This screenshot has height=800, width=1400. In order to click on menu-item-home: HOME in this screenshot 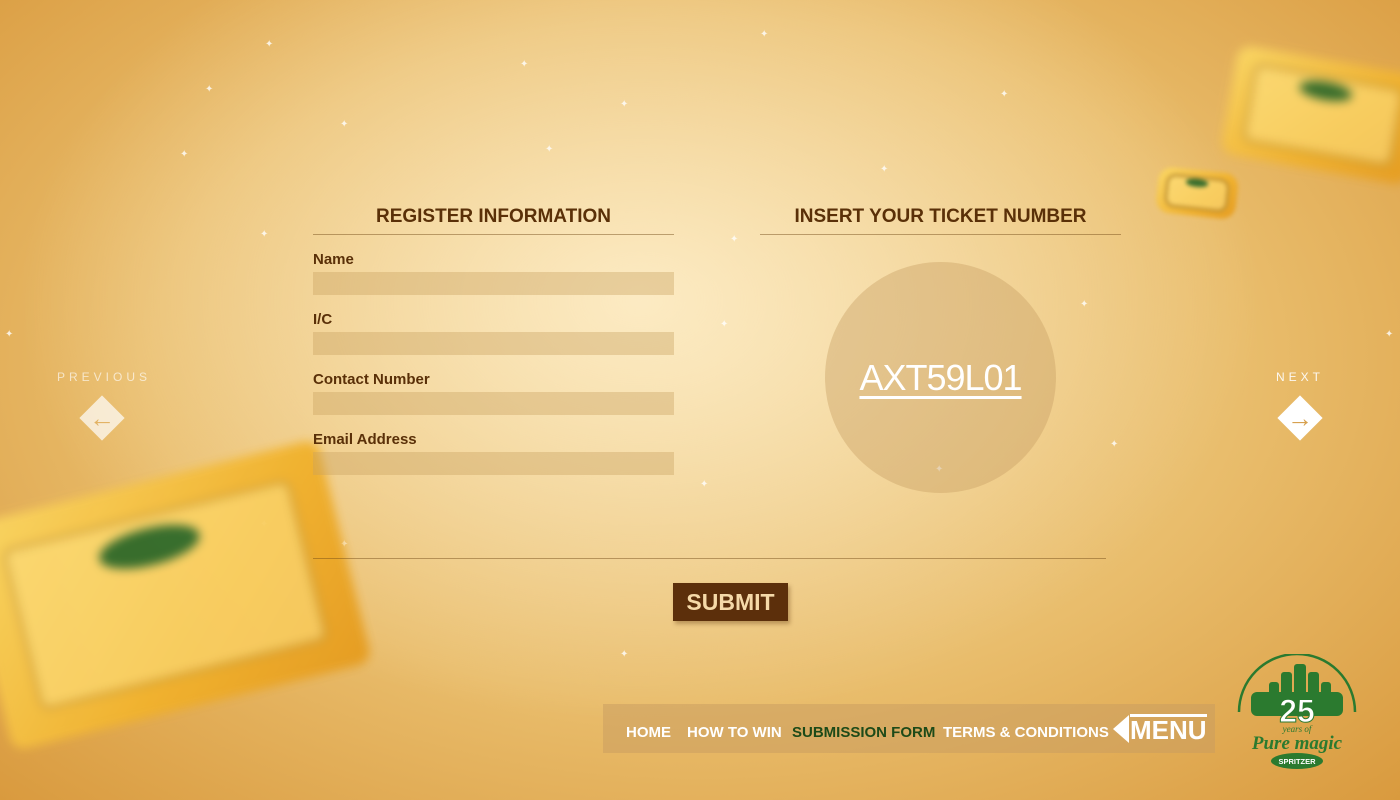, I will do `click(648, 732)`.